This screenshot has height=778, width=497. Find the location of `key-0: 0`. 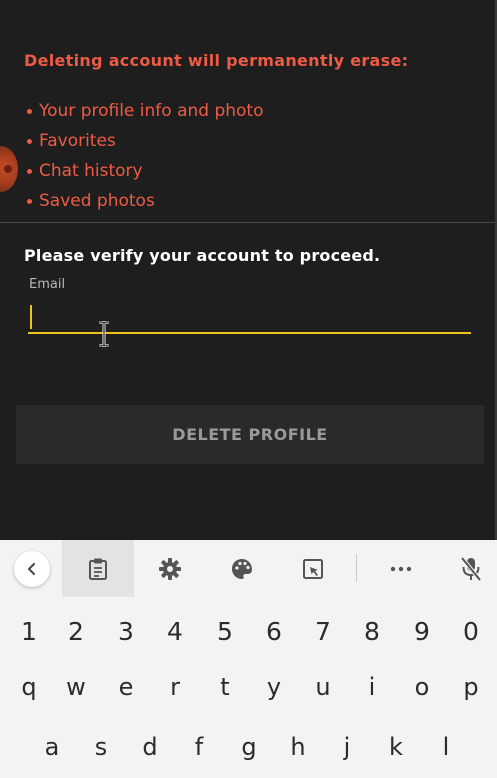

key-0: 0 is located at coordinates (471, 631).